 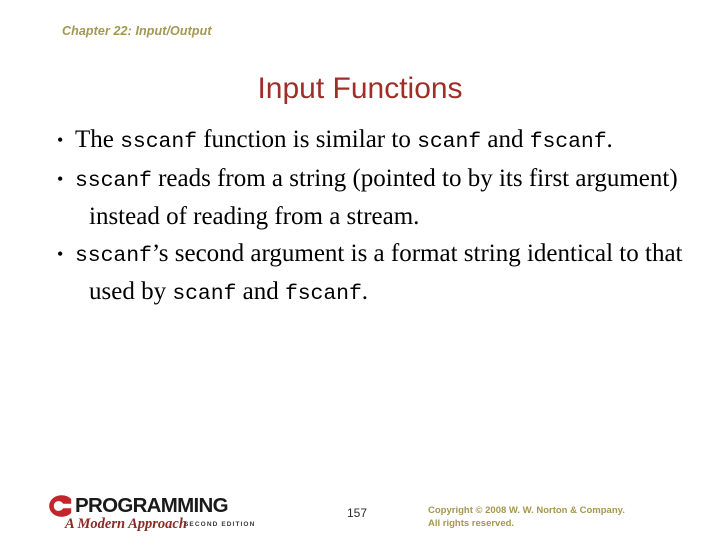 I want to click on logo-subtitle: A Modern Approach, so click(x=126, y=524).